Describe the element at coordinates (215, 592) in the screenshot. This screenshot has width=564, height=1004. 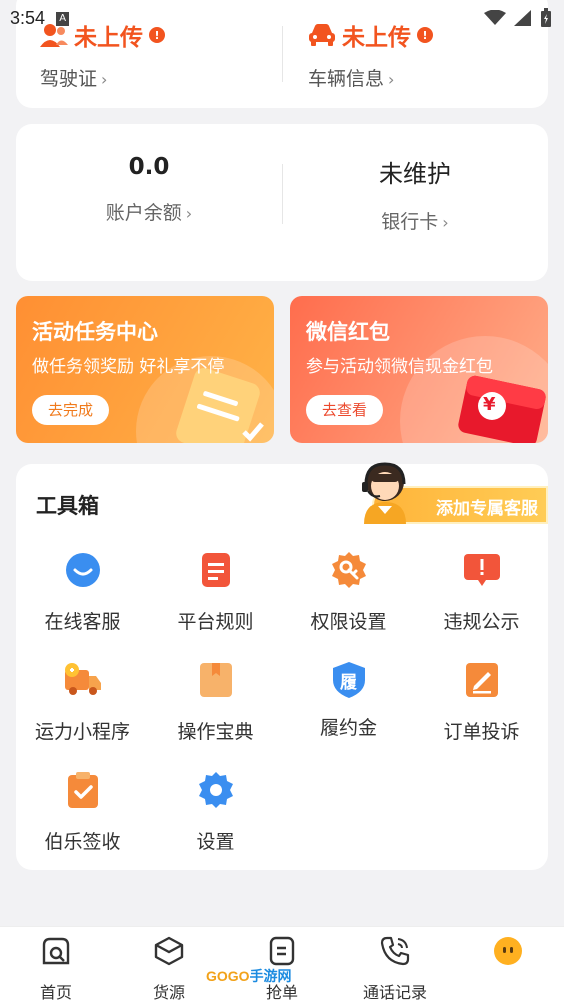
I see `tool-platform-rules: 平台规则` at that location.